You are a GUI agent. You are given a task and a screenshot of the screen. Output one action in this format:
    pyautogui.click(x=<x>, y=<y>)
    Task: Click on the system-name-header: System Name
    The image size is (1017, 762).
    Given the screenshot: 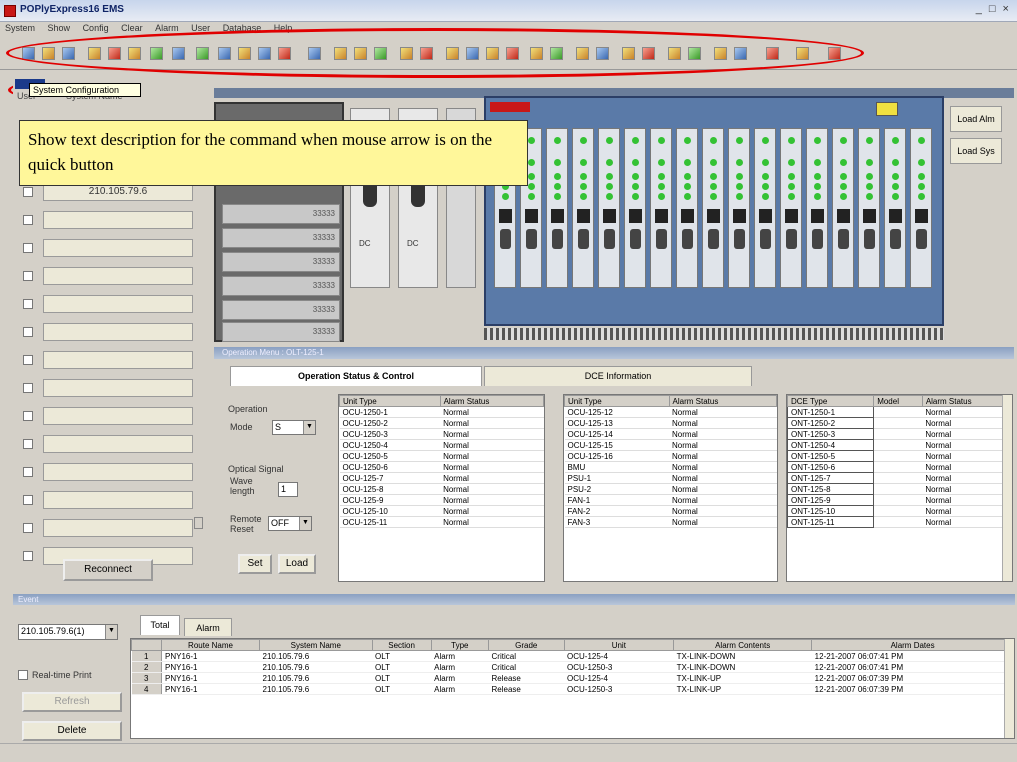 What is the action you would take?
    pyautogui.click(x=316, y=645)
    